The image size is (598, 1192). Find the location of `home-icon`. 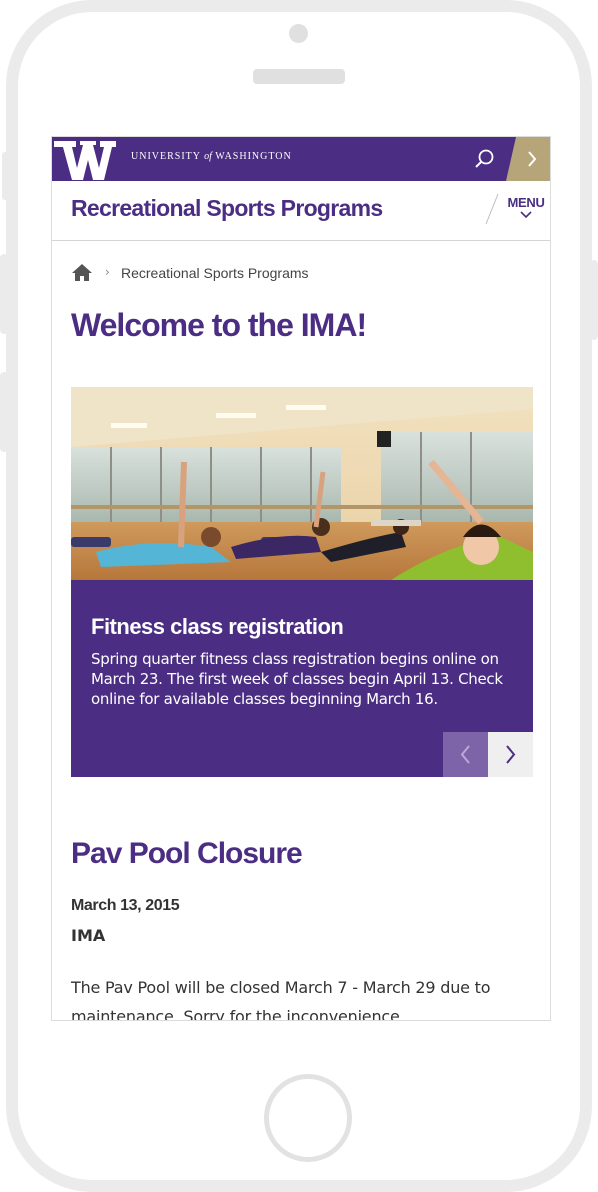

home-icon is located at coordinates (82, 273).